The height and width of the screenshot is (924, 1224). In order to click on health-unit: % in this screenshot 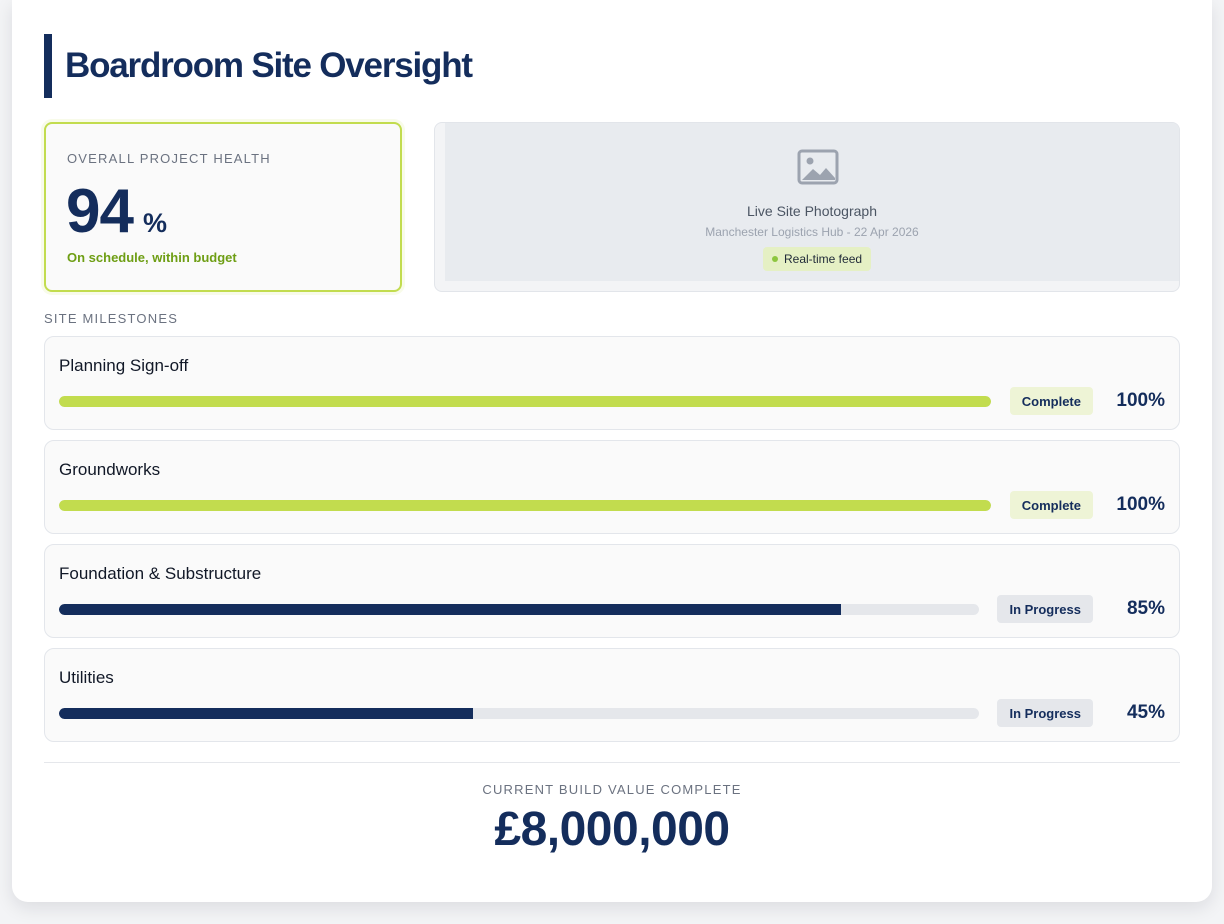, I will do `click(154, 223)`.